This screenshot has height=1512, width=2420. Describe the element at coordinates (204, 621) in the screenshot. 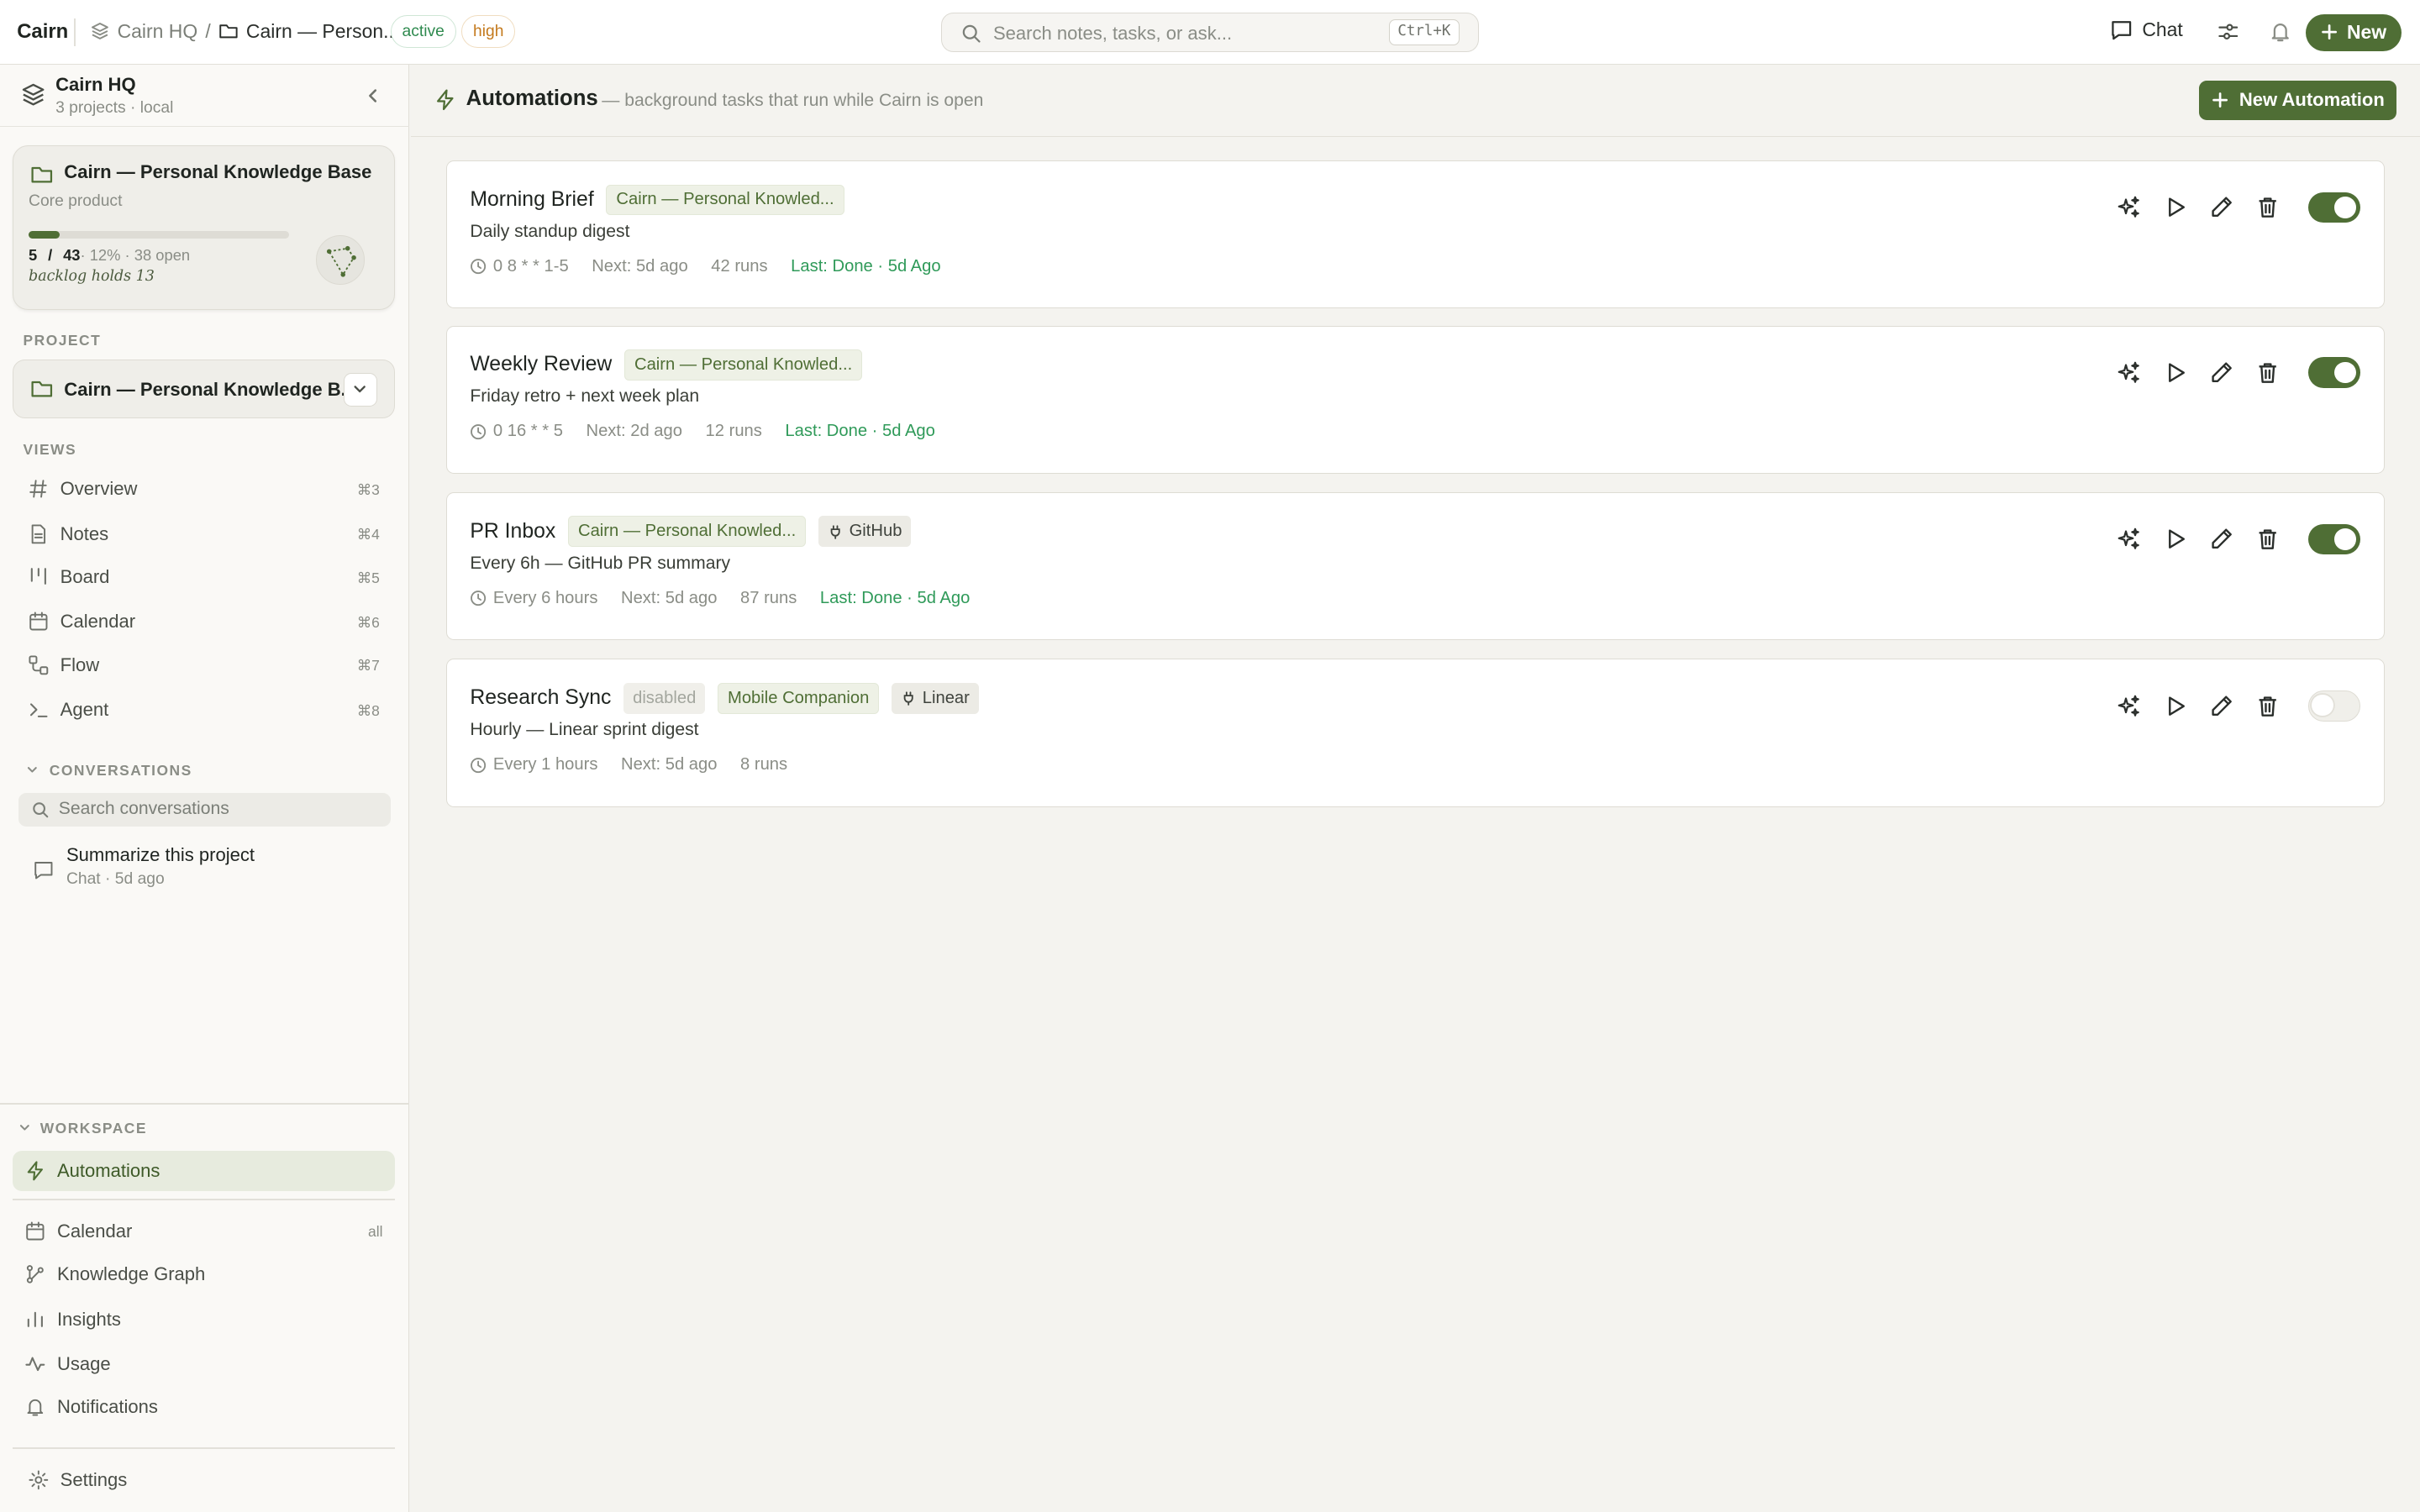

I see `nav-item-calendar: Calendar ⌘6` at that location.